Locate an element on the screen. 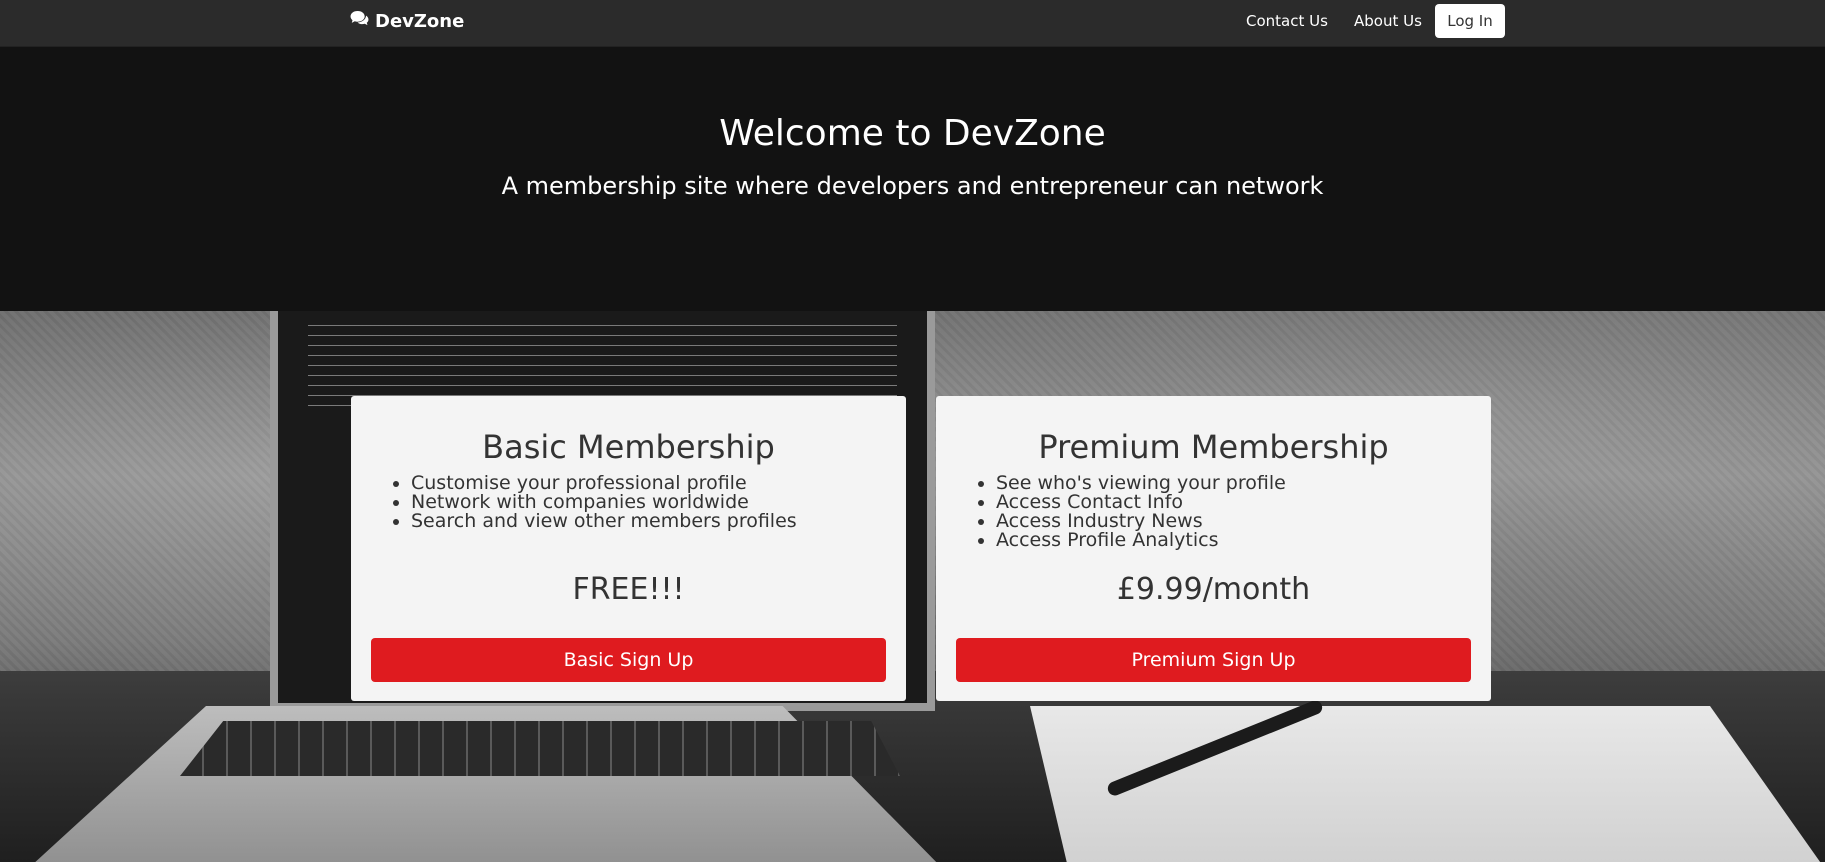 The height and width of the screenshot is (862, 1825). premium-signup-button: Premium Sign Up is located at coordinates (1213, 660).